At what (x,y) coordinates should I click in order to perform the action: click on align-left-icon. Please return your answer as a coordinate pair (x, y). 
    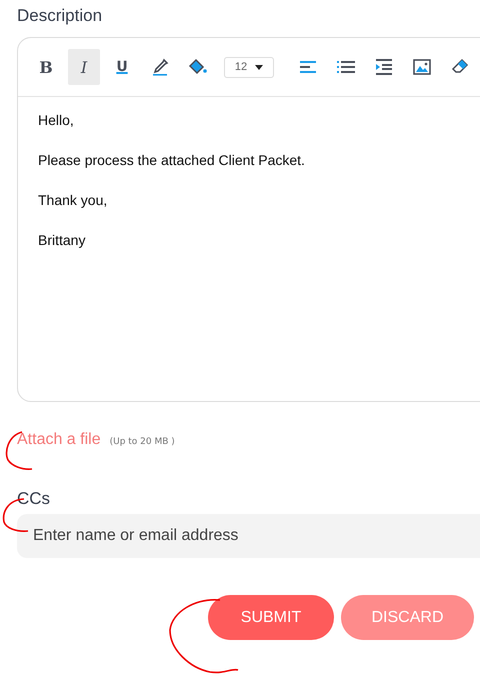
    Looking at the image, I should click on (308, 67).